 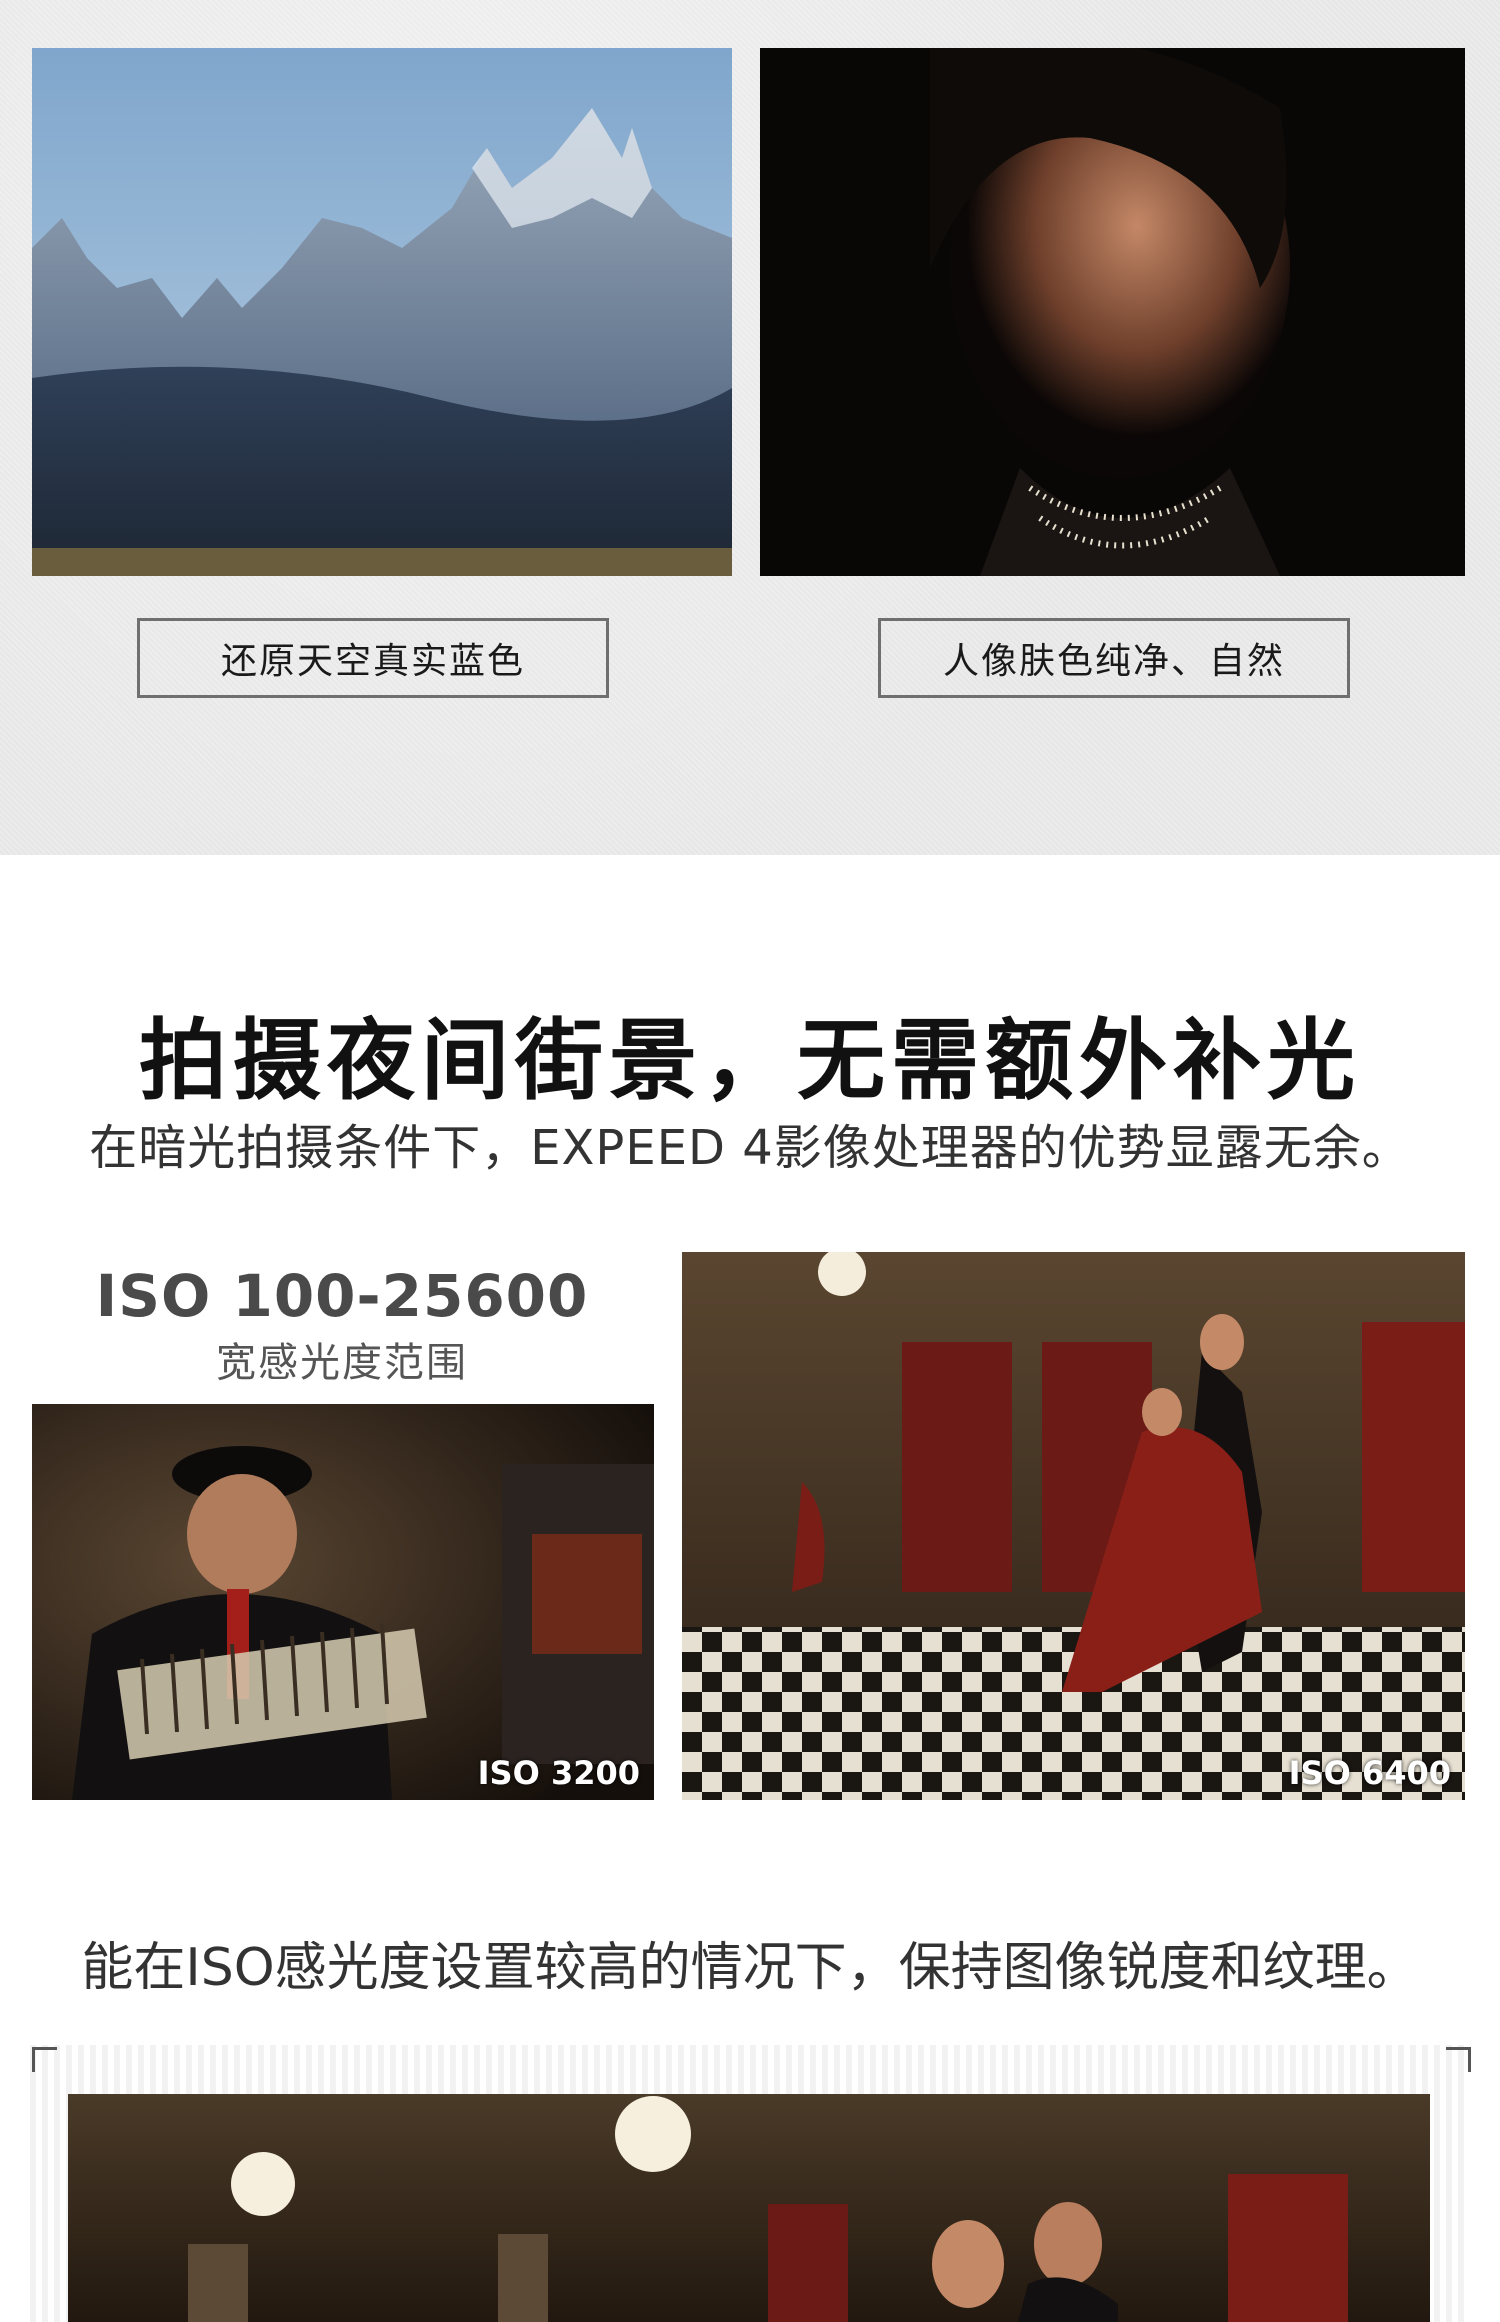 I want to click on iso-3200-label: ISO 3200, so click(x=558, y=1773).